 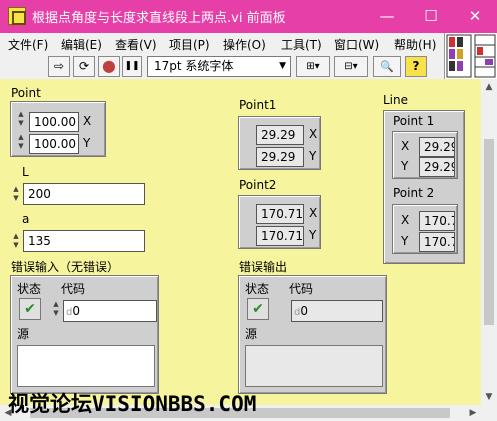 I want to click on menu-window: 窗口(W), so click(x=356, y=44).